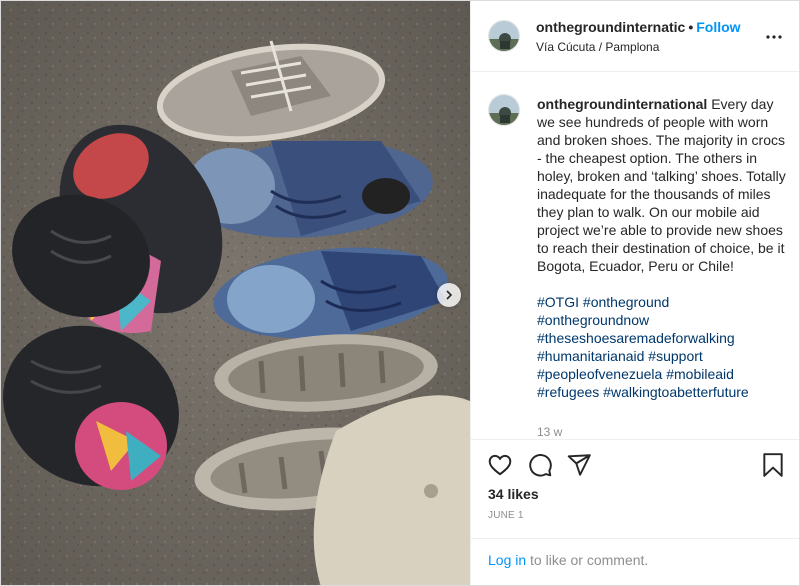 This screenshot has width=800, height=586. What do you see at coordinates (568, 392) in the screenshot?
I see `hashtag-link: #refugees` at bounding box center [568, 392].